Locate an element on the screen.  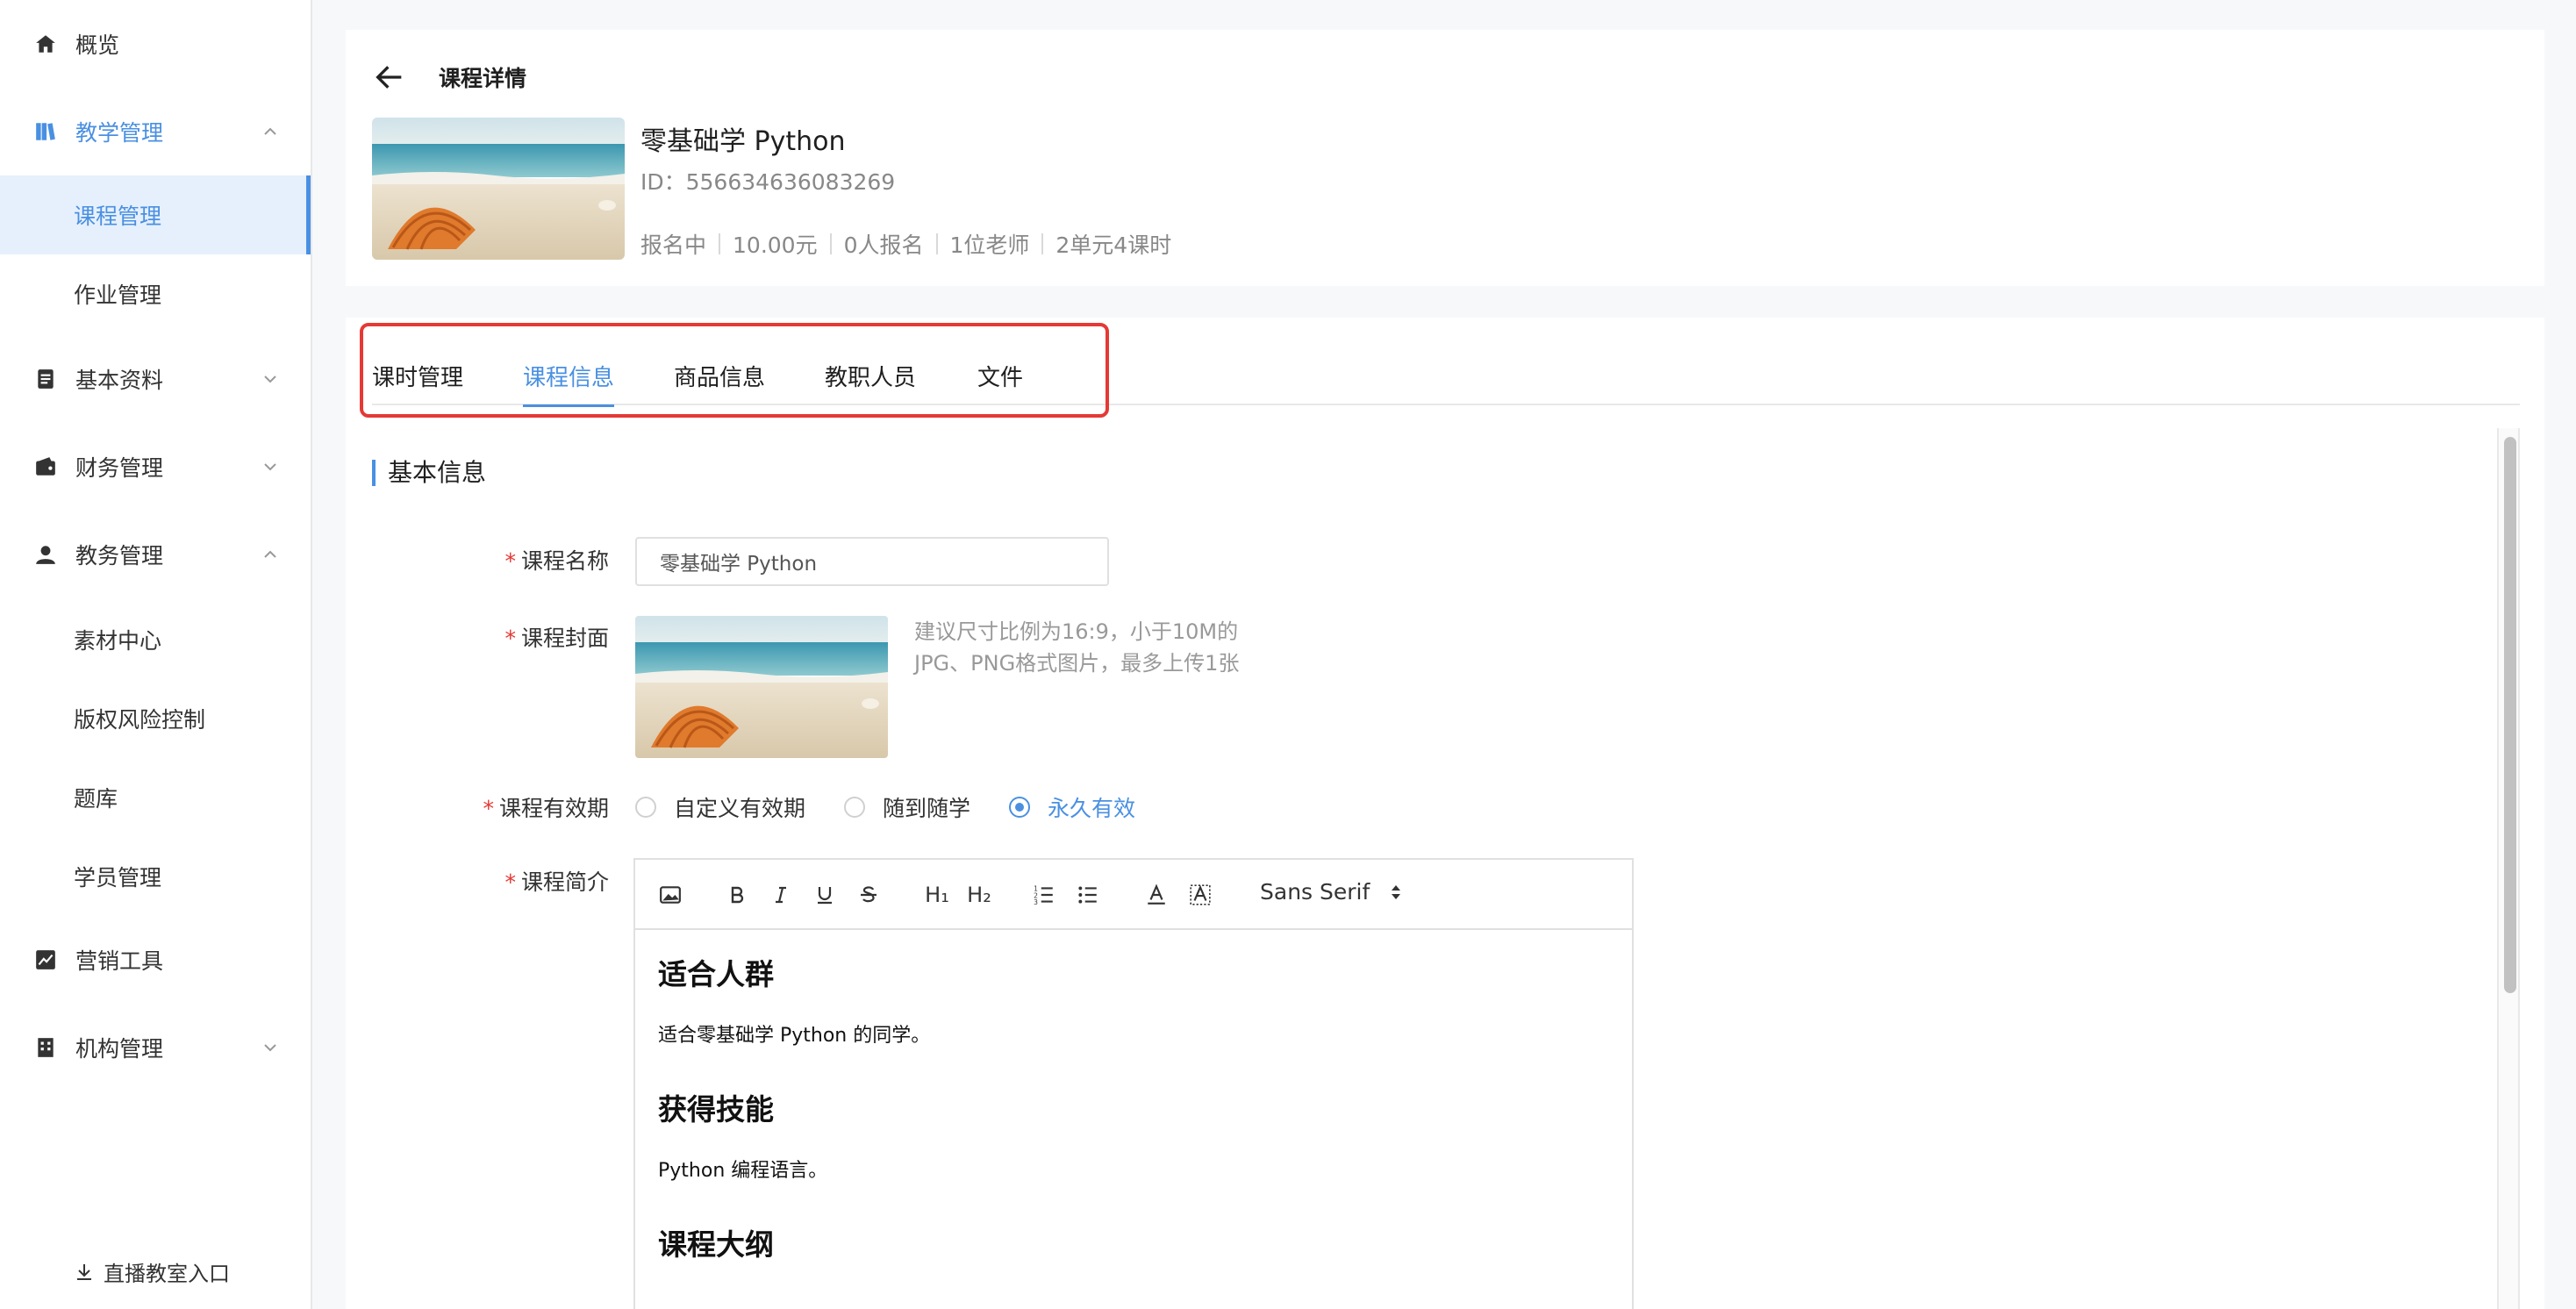
sidebar-group-finance: 财务管理 is located at coordinates (155, 467).